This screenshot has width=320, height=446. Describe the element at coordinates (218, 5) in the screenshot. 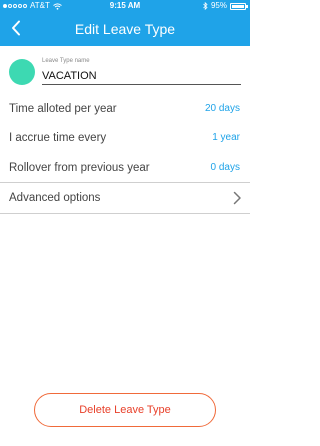

I see `battery-percent: 95%` at that location.